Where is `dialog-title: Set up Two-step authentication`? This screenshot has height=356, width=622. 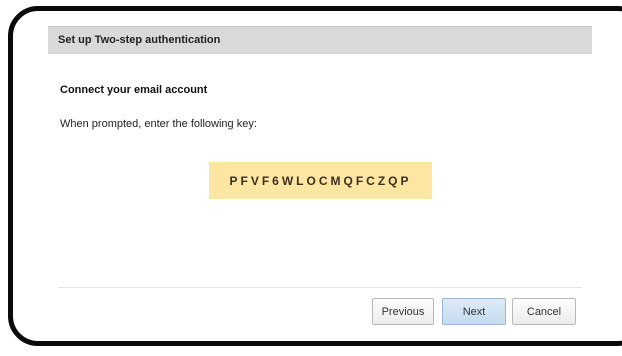
dialog-title: Set up Two-step authentication is located at coordinates (139, 40).